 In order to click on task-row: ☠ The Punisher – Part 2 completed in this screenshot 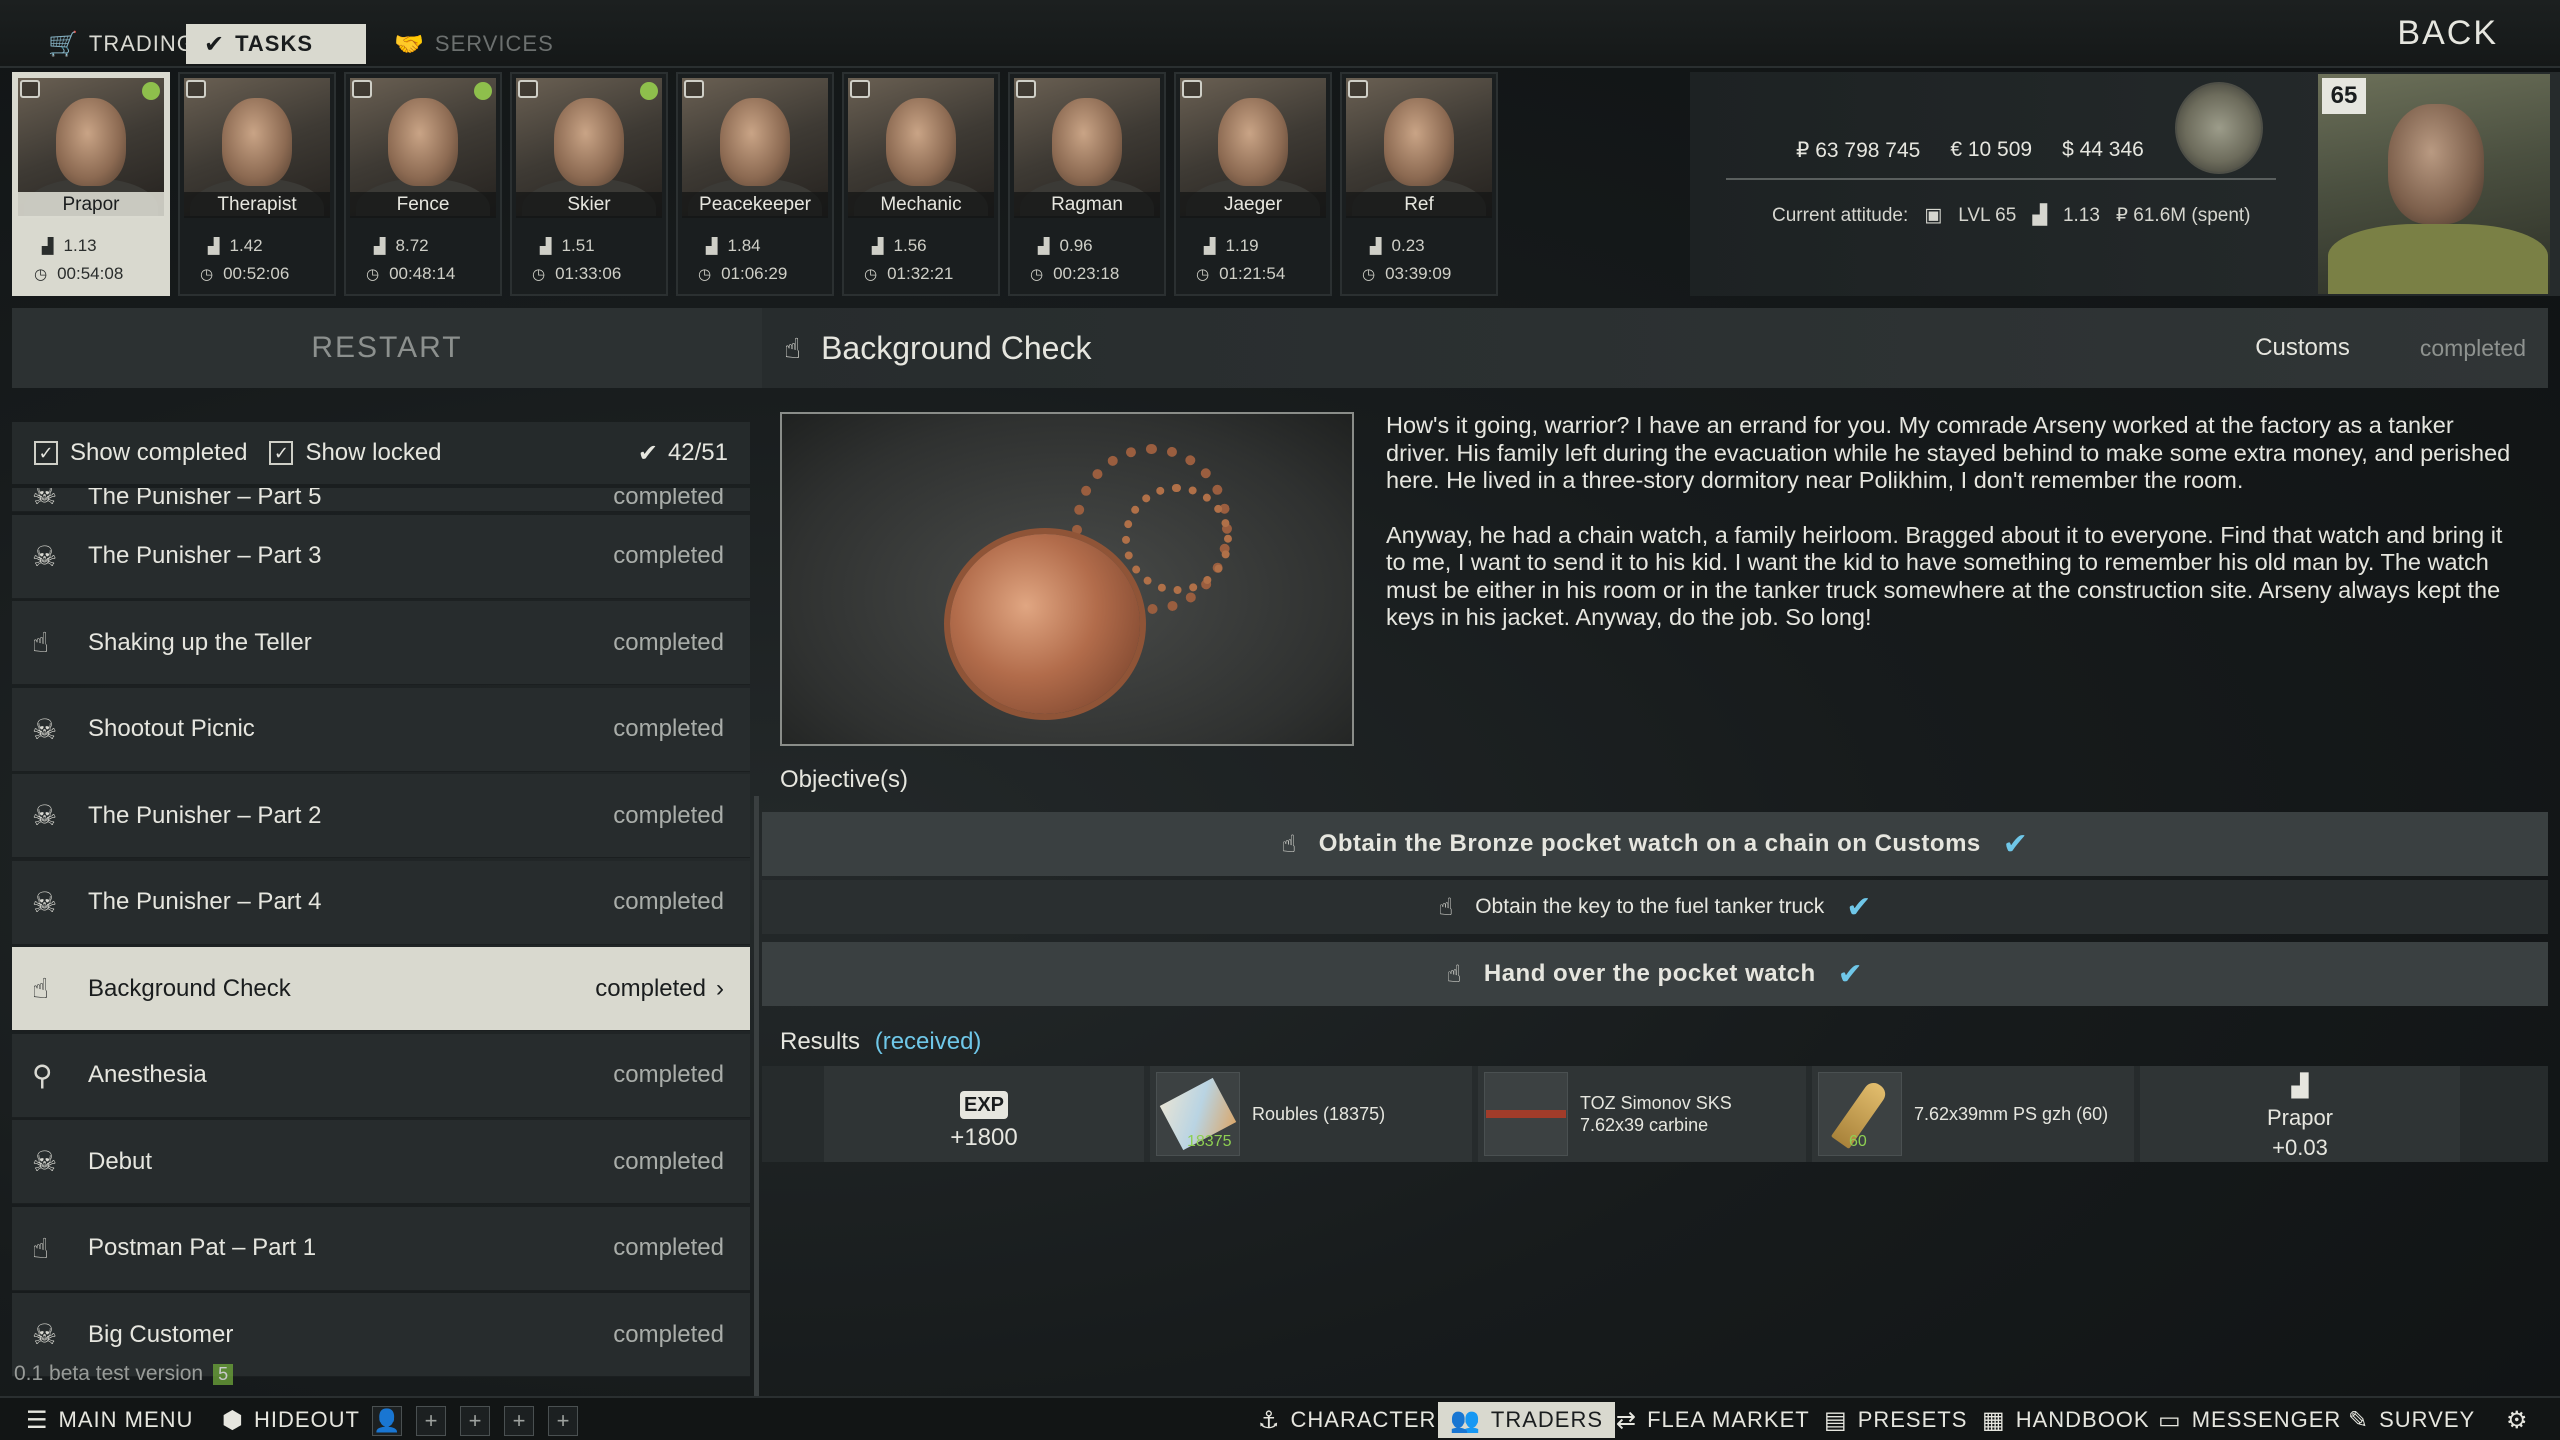, I will do `click(381, 816)`.